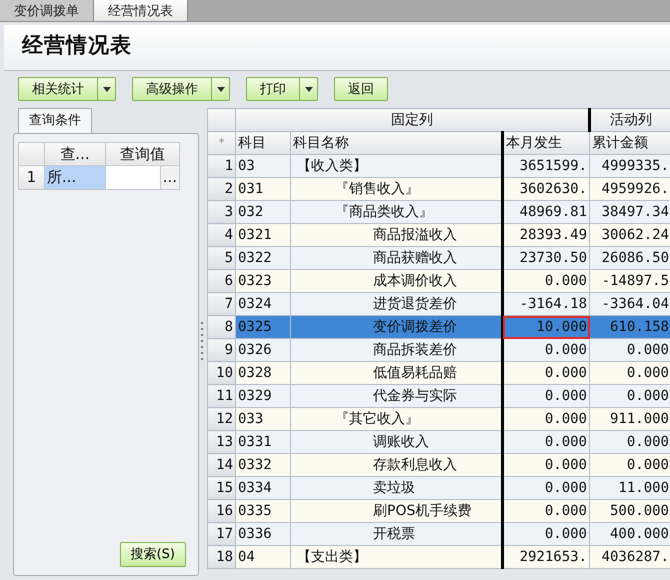 The height and width of the screenshot is (580, 670). What do you see at coordinates (396, 419) in the screenshot?
I see `table-cell: 『其它收入』` at bounding box center [396, 419].